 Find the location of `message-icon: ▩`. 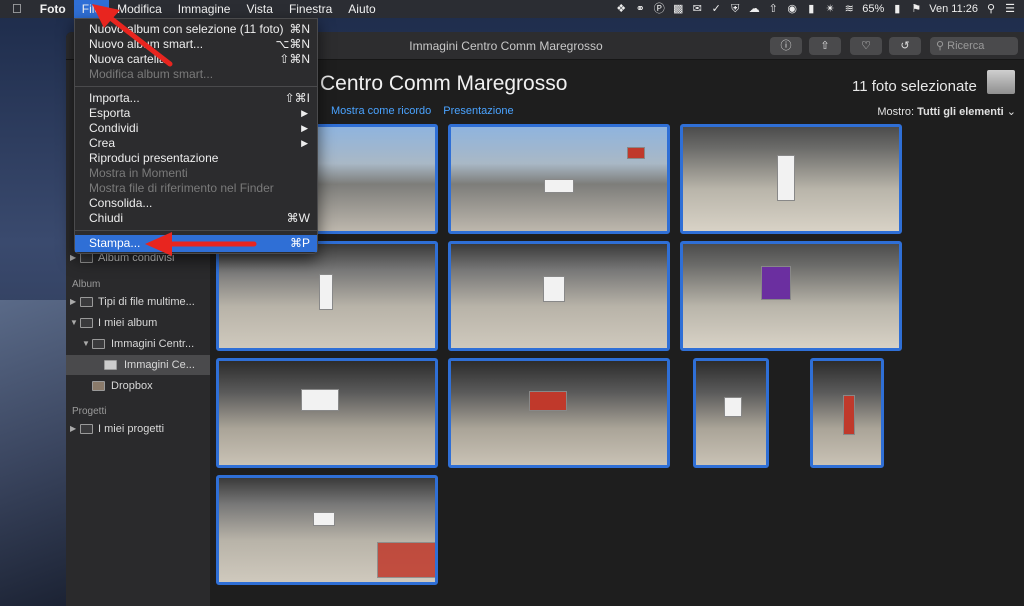

message-icon: ▩ is located at coordinates (678, 9).